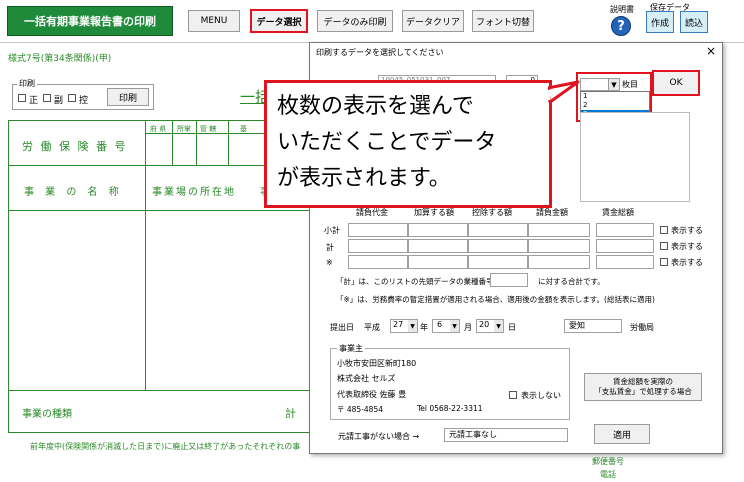  Describe the element at coordinates (47, 98) in the screenshot. I see `check-fuku` at that location.